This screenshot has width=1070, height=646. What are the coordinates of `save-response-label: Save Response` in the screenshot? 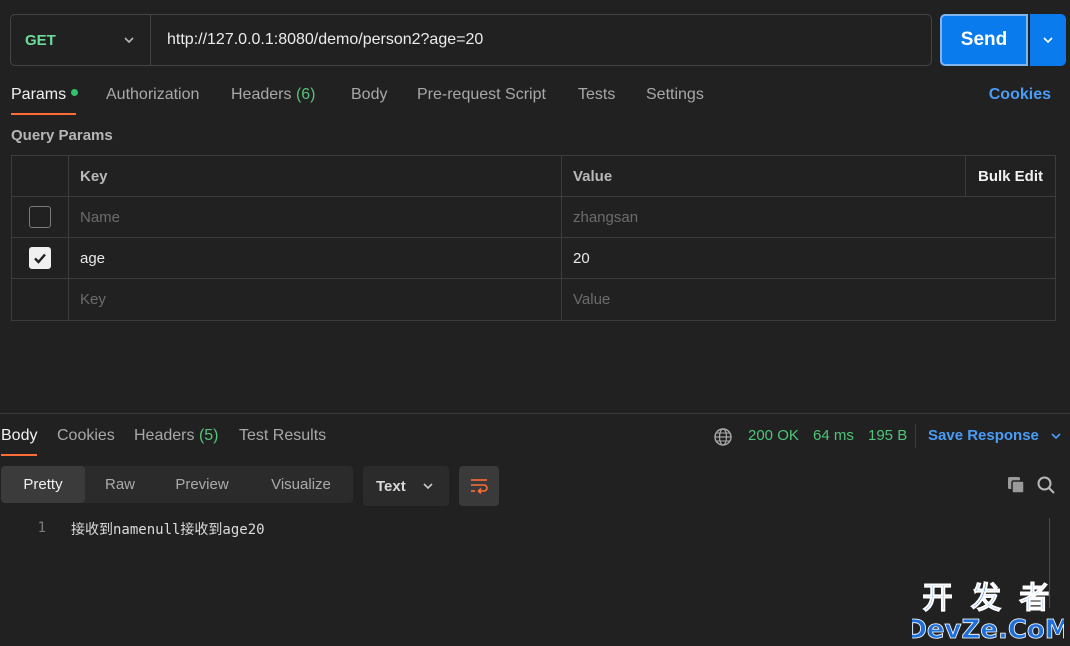 It's located at (983, 435).